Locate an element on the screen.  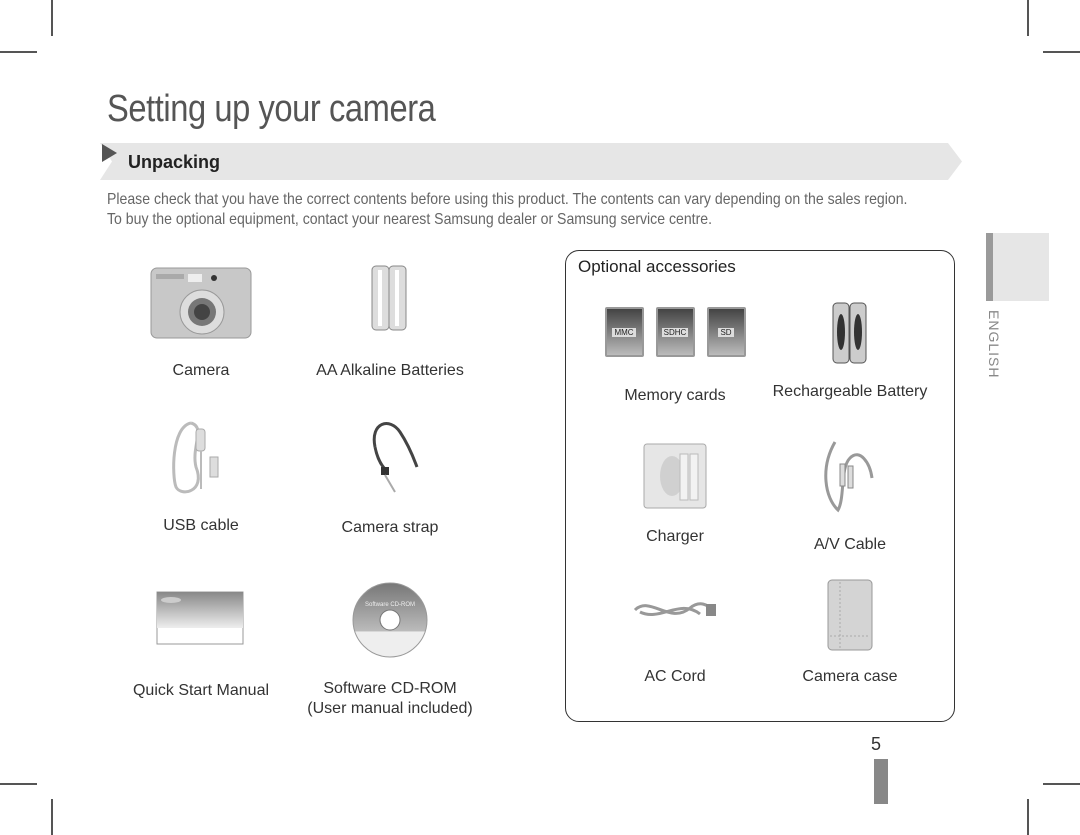
item-memory-cards: MMC SDHC SD Memory cards is located at coordinates (675, 356).